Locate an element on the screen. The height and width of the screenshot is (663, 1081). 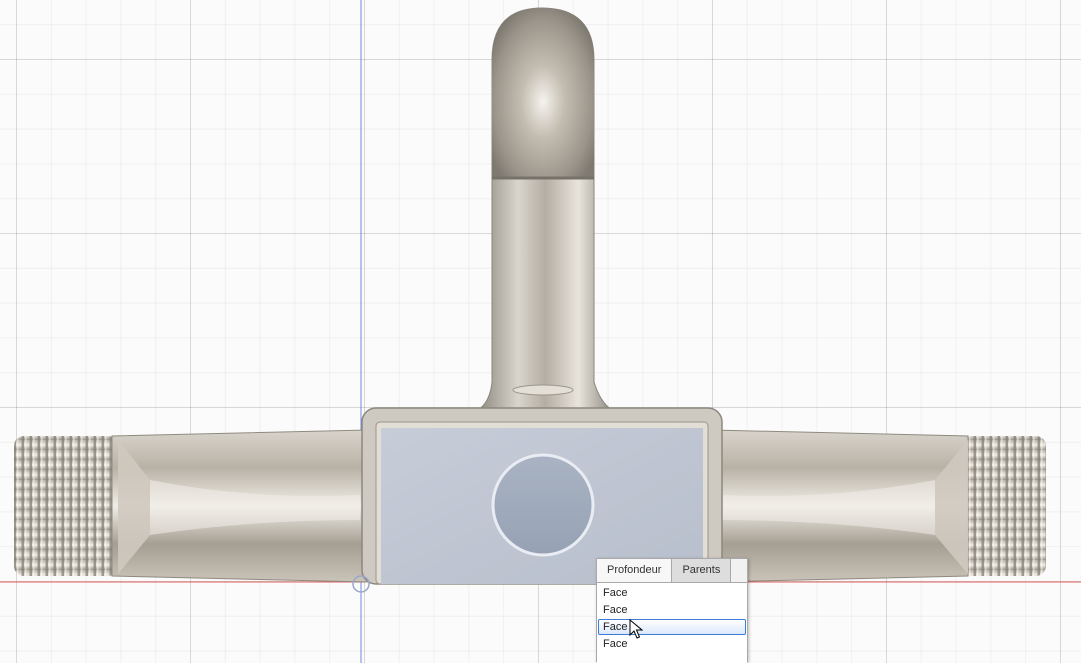
branch-fillet is located at coordinates (543, 390).